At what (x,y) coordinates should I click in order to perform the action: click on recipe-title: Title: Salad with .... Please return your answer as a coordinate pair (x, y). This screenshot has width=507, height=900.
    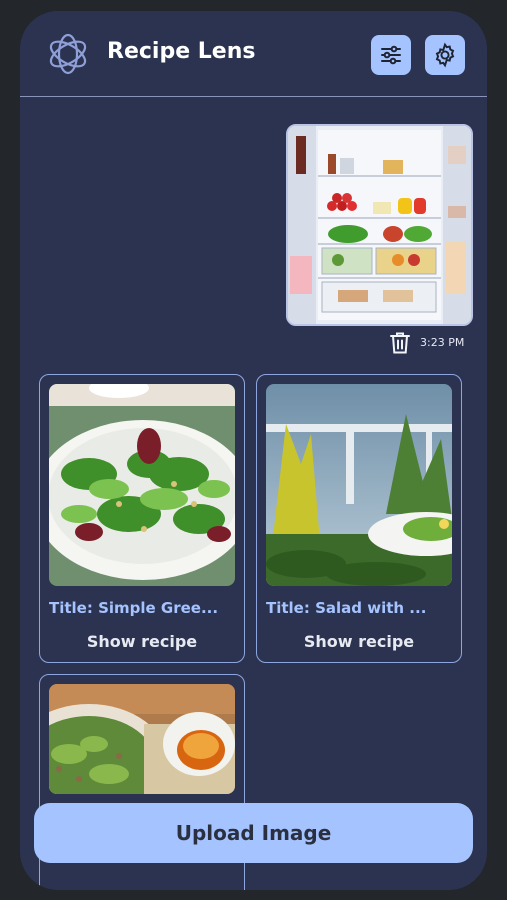
    Looking at the image, I should click on (346, 608).